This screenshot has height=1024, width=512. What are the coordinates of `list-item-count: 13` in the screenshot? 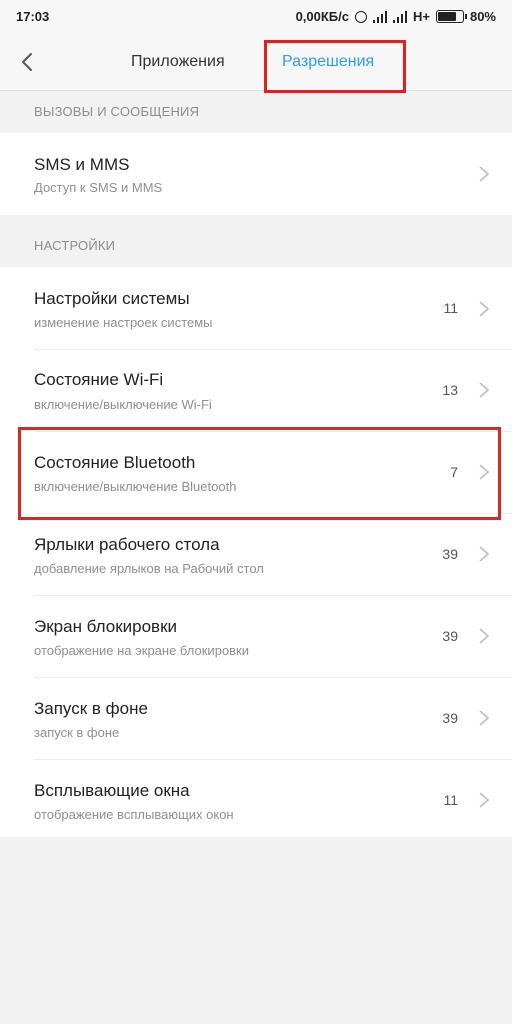 It's located at (450, 390).